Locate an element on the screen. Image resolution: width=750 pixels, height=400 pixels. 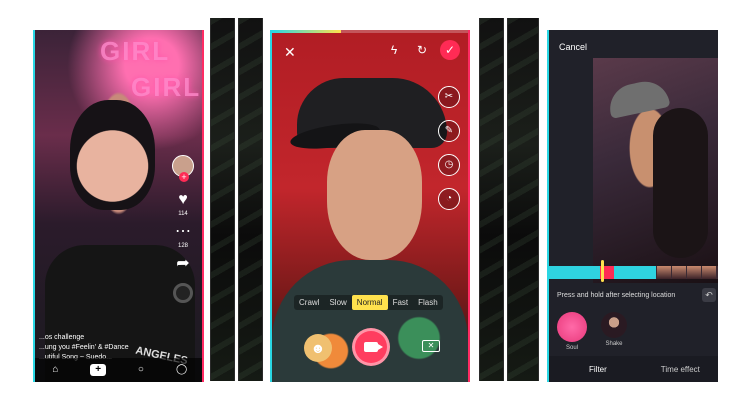
filter-soul: Soul is located at coordinates (572, 331).